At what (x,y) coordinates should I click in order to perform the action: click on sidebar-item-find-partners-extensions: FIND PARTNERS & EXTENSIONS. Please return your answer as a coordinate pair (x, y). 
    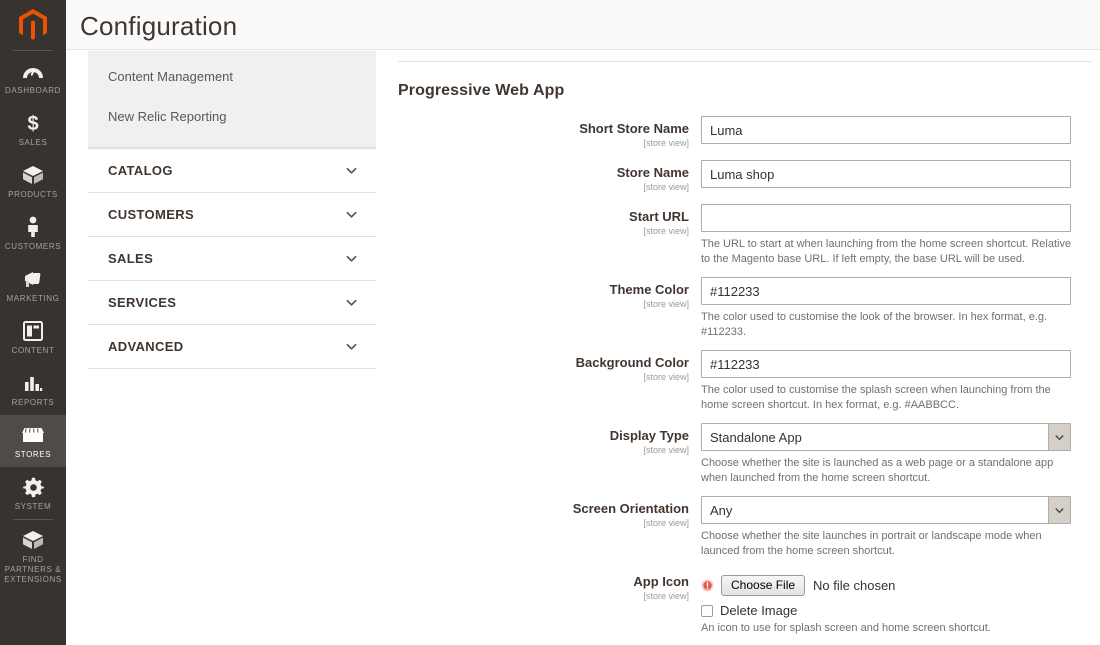
    Looking at the image, I should click on (33, 556).